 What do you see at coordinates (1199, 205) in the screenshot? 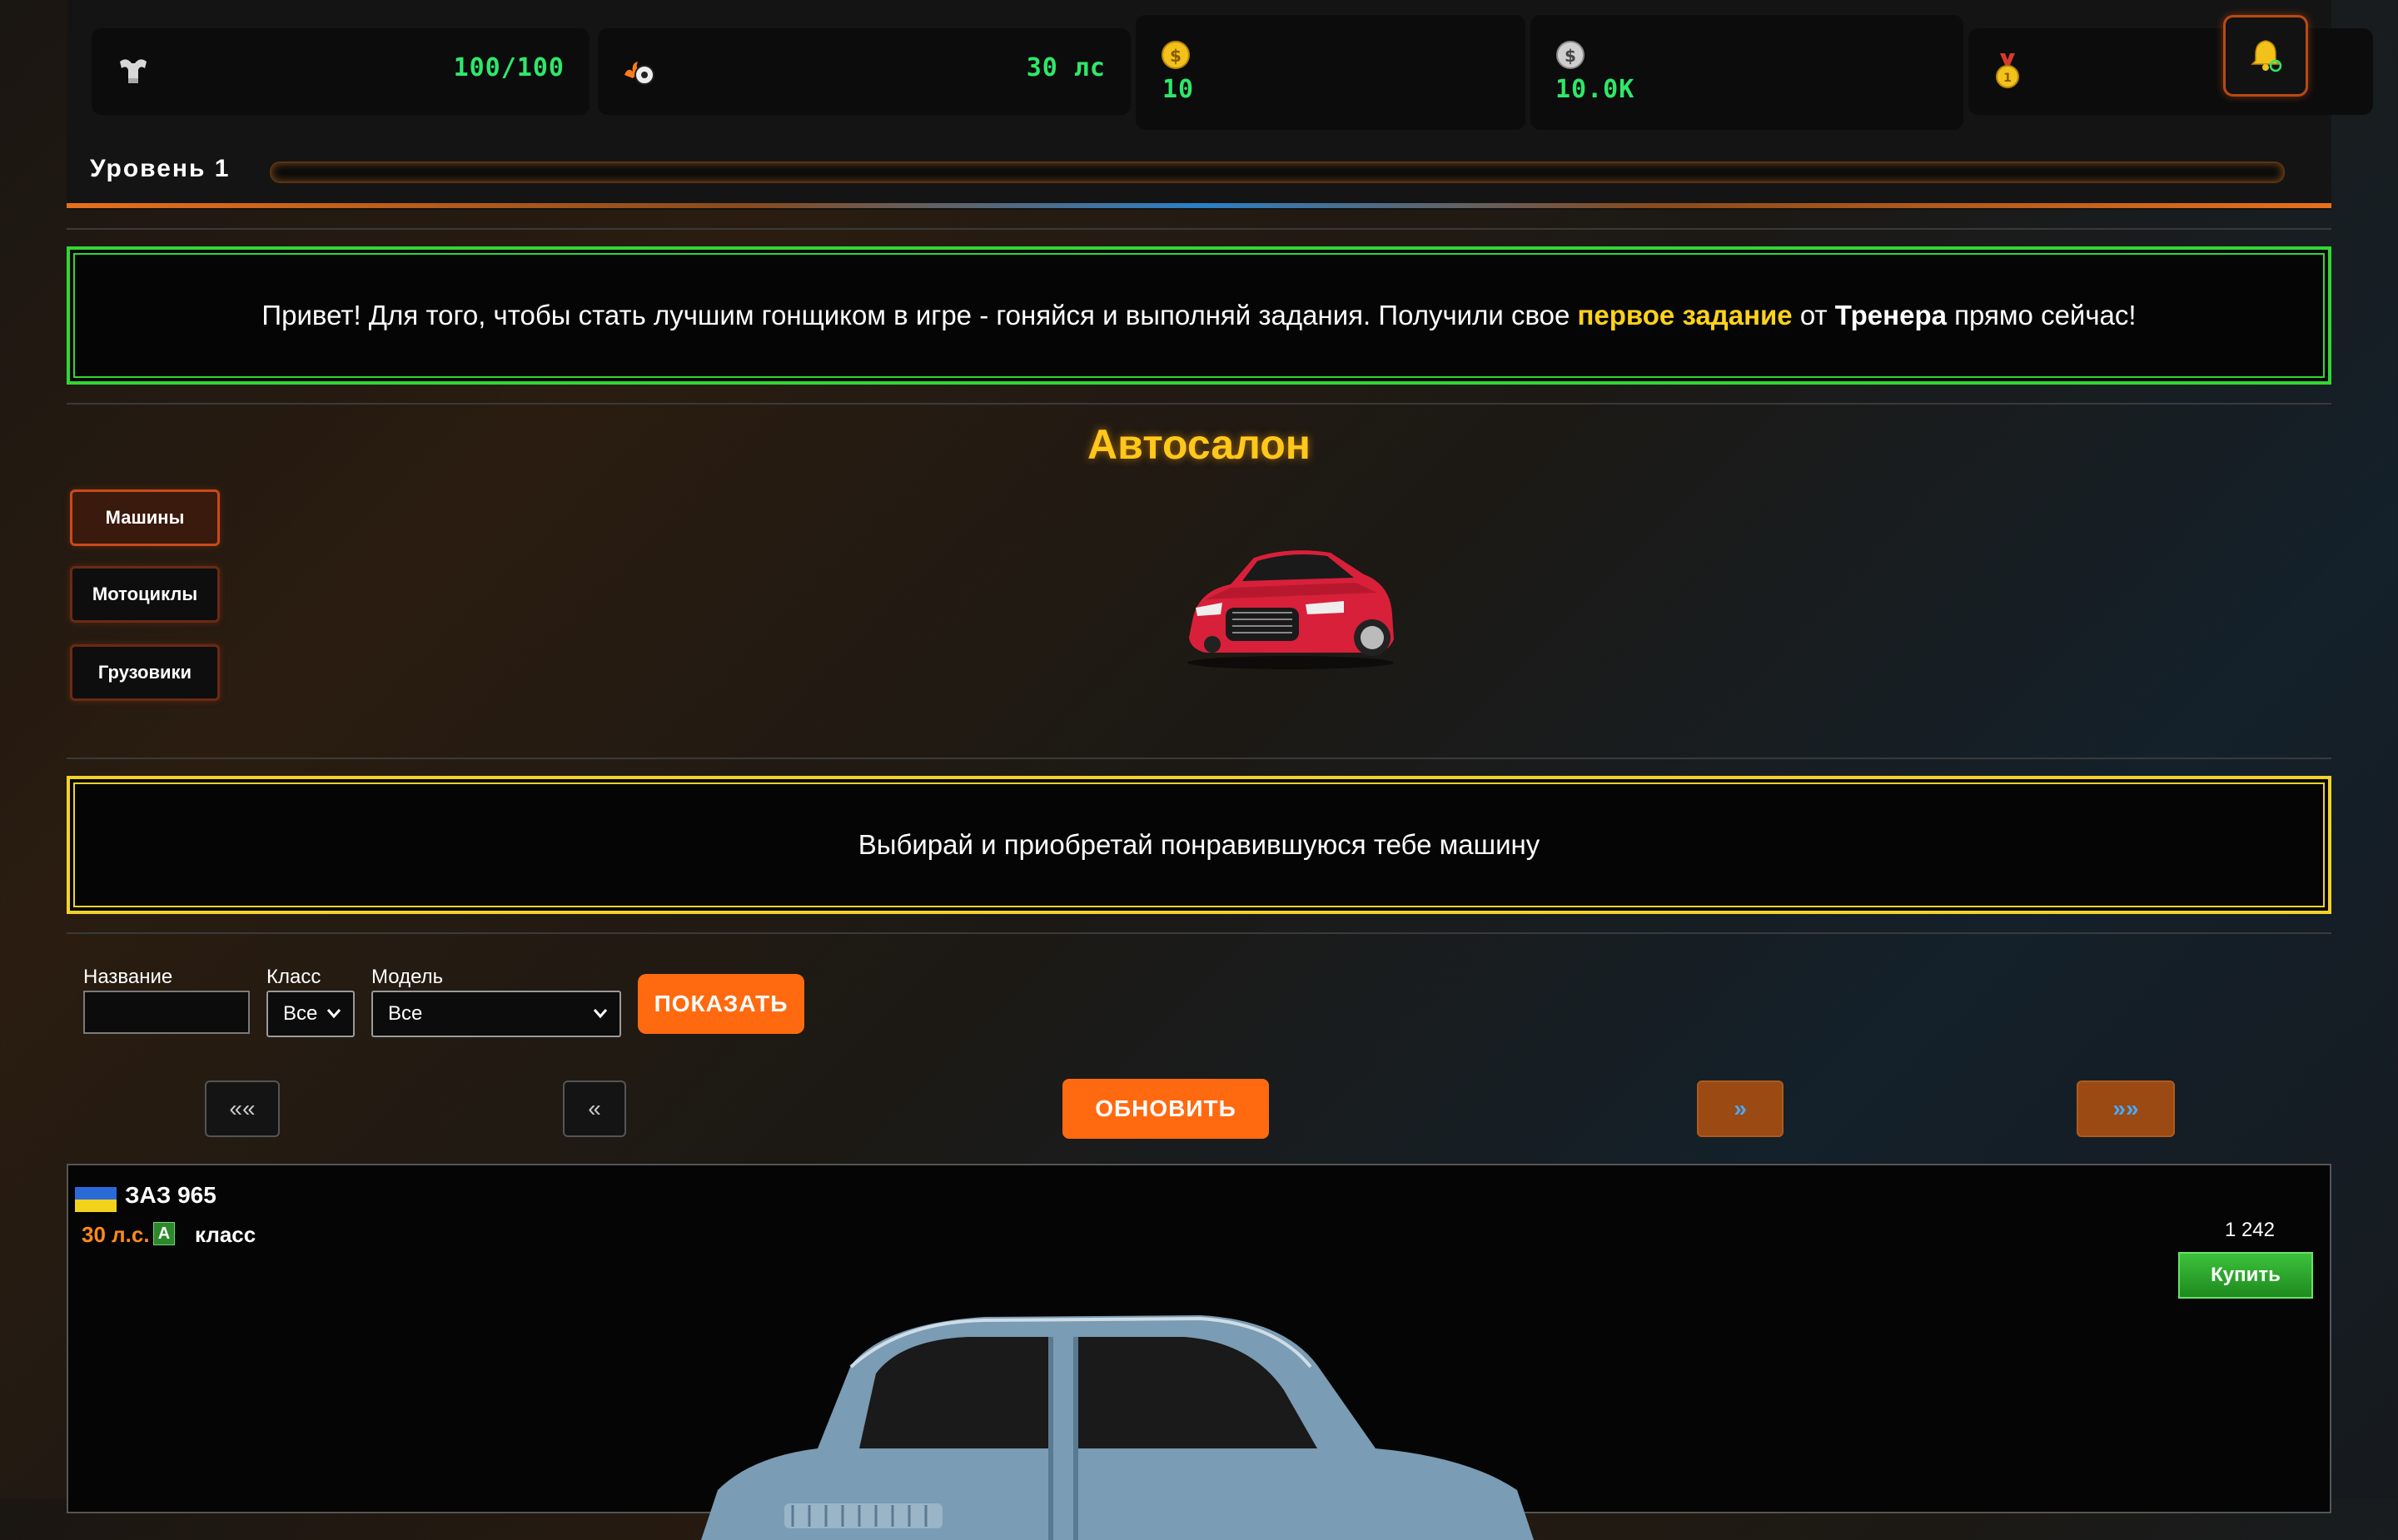
I see `topbar-divider` at bounding box center [1199, 205].